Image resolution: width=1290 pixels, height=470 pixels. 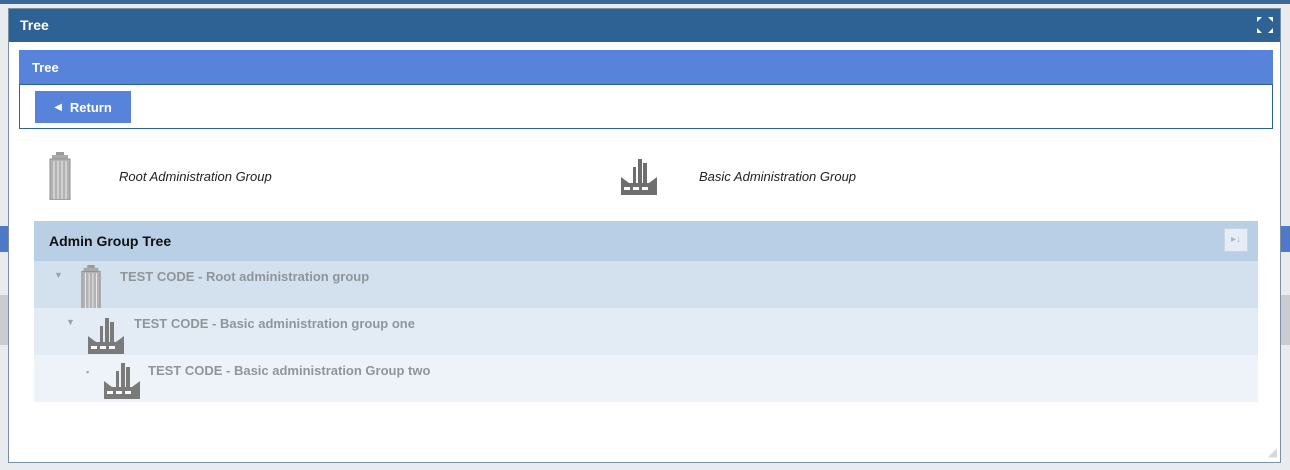 I want to click on legend-root-group, so click(x=60, y=176).